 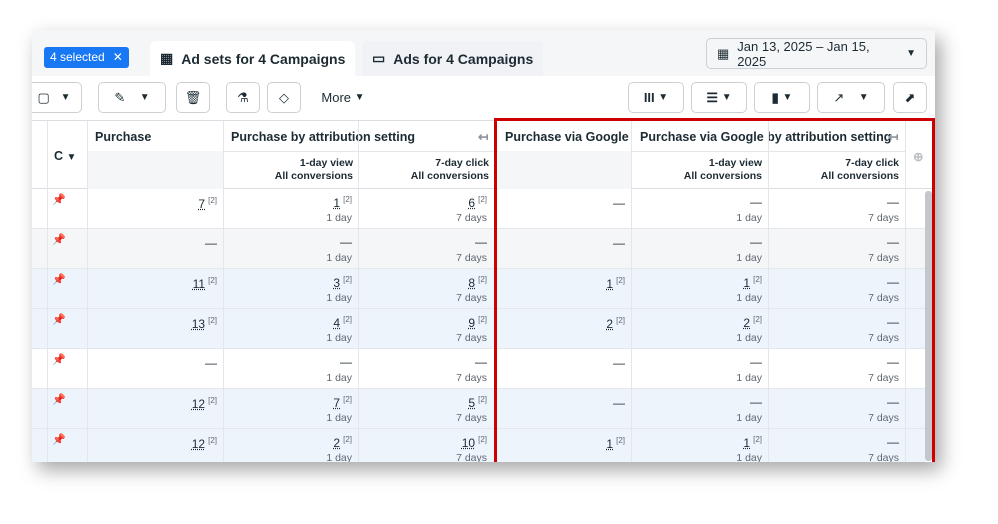 I want to click on tag-button: ◇, so click(x=284, y=97).